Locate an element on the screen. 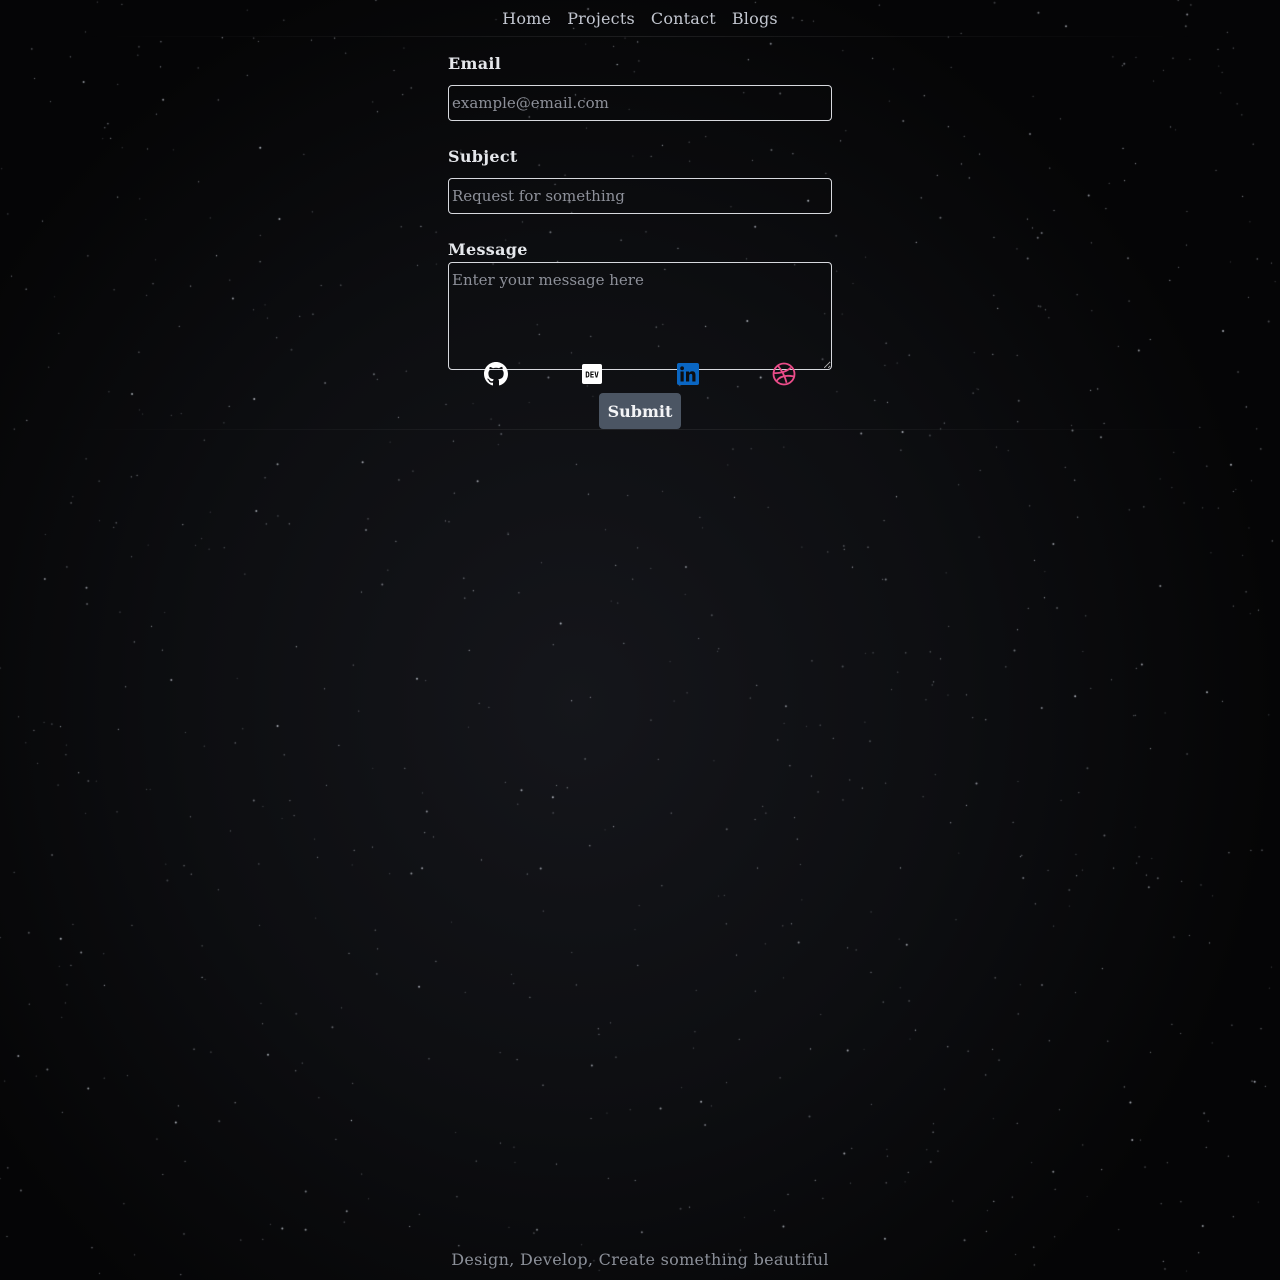  linkedin-link is located at coordinates (688, 374).